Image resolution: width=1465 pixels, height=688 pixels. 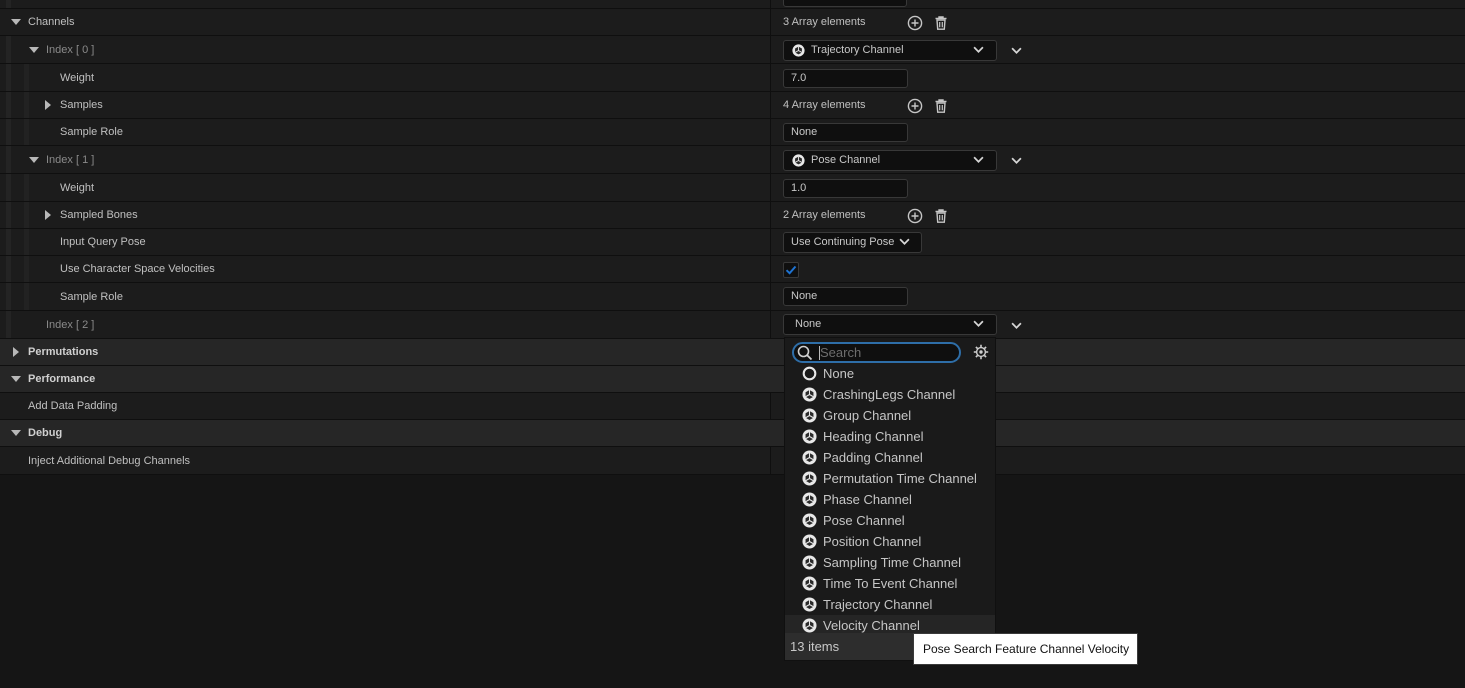 I want to click on channel-type-combo-0: Trajectory Channel, so click(x=890, y=50).